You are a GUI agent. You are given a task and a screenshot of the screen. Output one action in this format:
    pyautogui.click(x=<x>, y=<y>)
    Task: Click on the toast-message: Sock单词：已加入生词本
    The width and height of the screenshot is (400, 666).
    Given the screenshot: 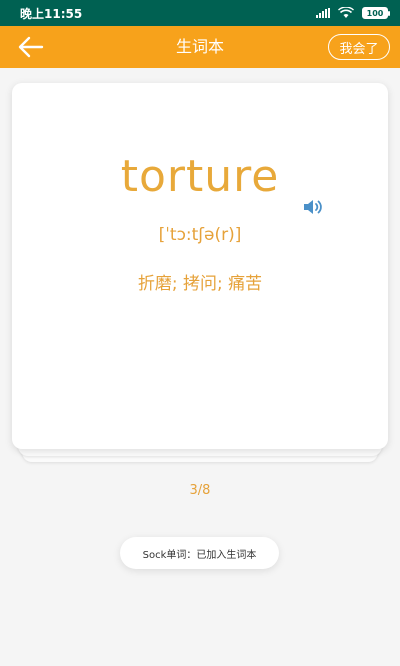 What is the action you would take?
    pyautogui.click(x=199, y=553)
    